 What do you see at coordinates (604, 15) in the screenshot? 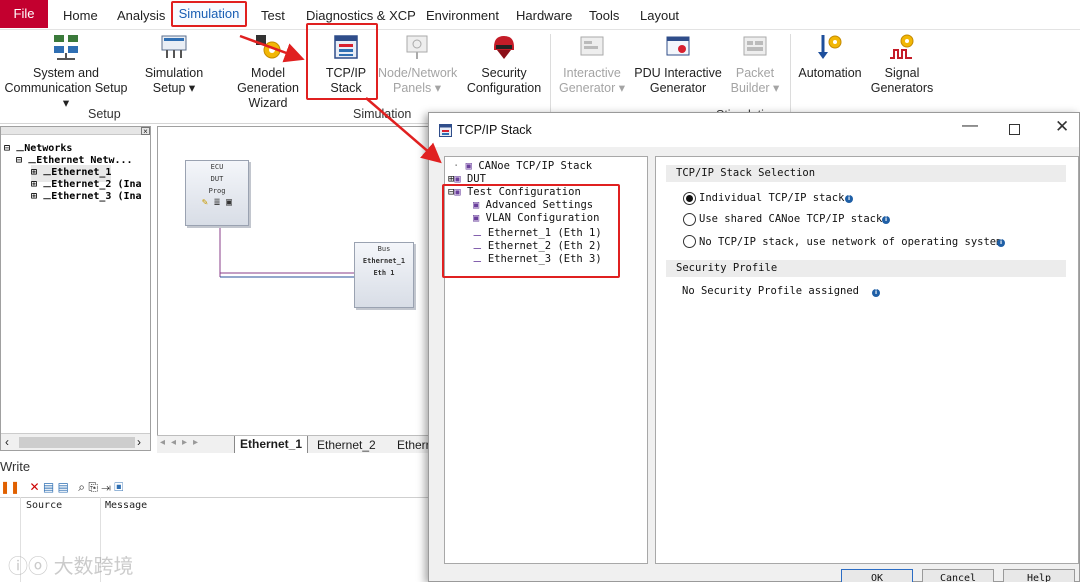
I see `menu-tools: Tools` at bounding box center [604, 15].